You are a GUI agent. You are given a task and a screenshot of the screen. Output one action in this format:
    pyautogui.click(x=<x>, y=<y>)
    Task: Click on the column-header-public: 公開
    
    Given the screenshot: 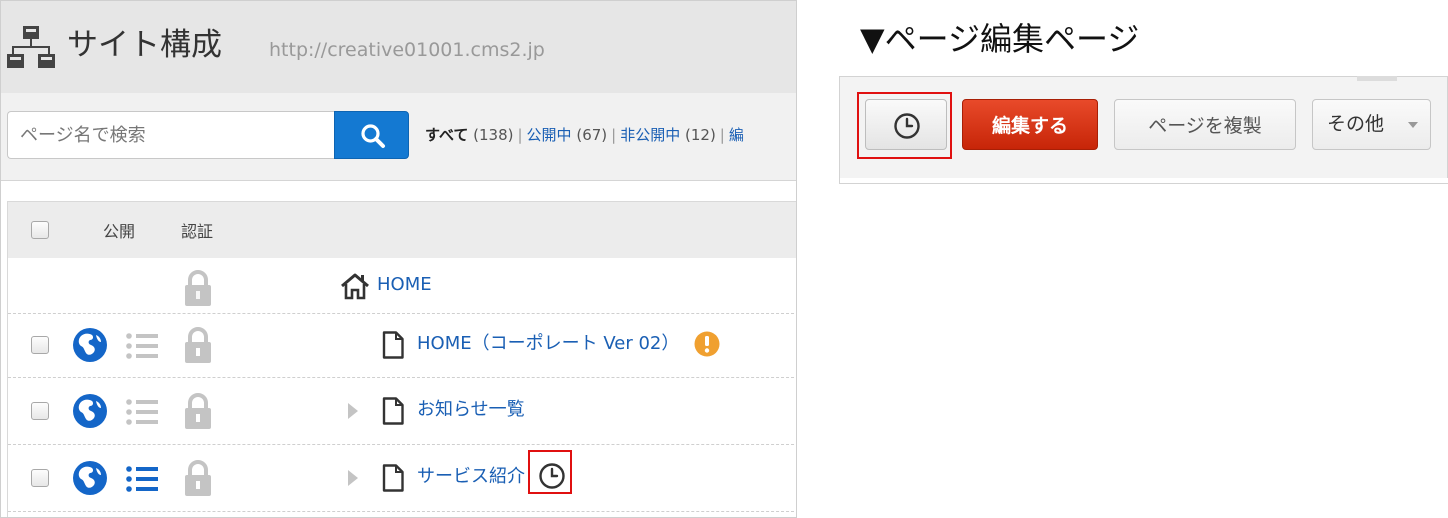 What is the action you would take?
    pyautogui.click(x=119, y=231)
    